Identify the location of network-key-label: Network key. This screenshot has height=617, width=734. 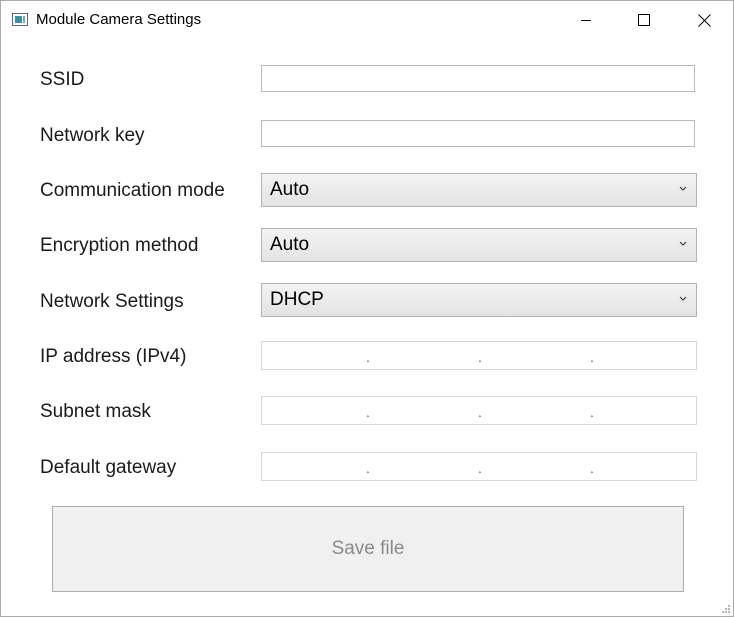
(92, 135).